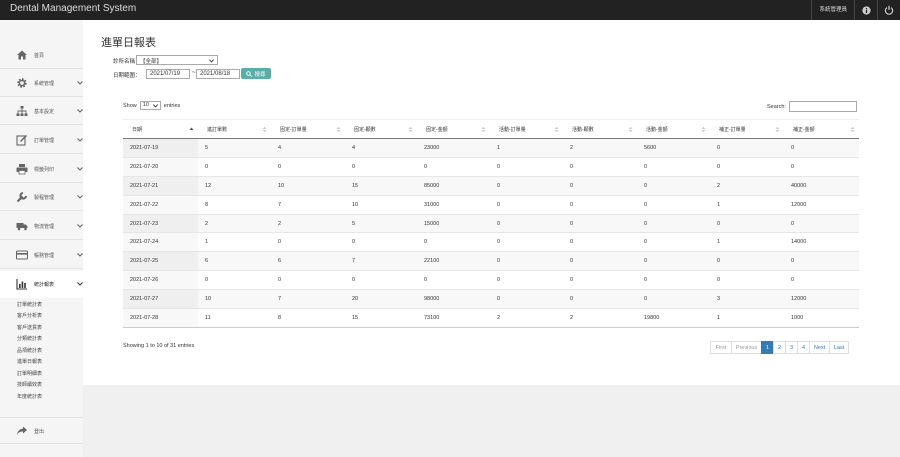 The height and width of the screenshot is (457, 900). I want to click on column-header: 活動-金額, so click(673, 129).